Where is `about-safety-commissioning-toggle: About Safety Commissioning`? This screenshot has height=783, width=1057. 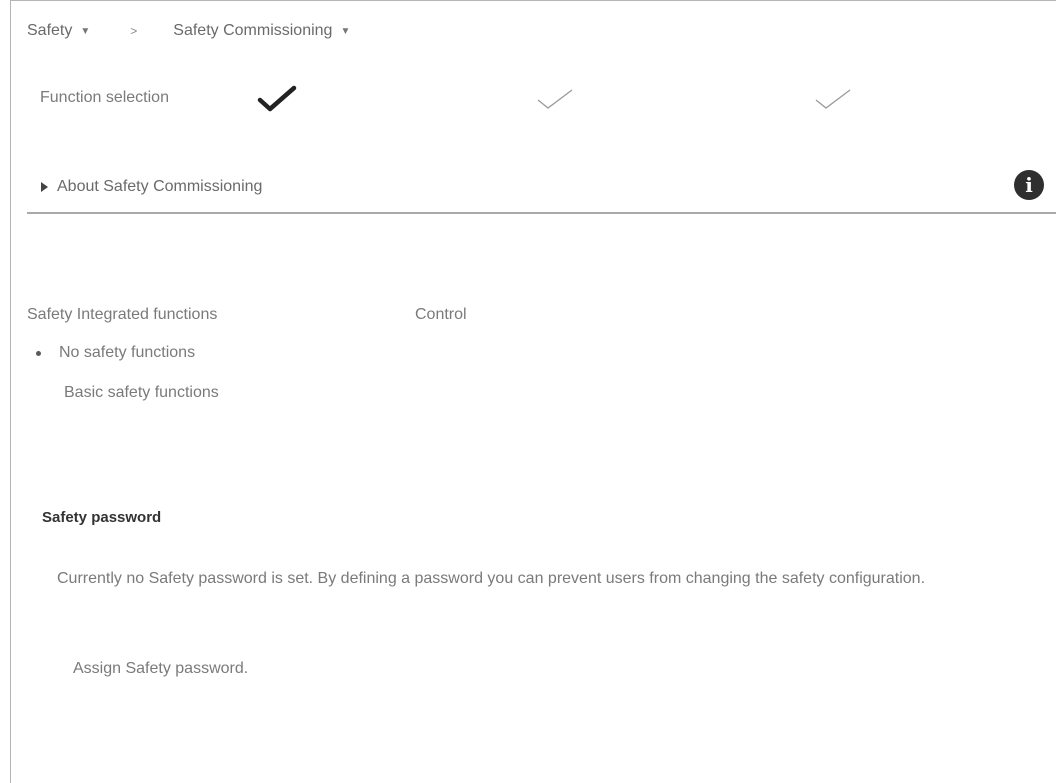
about-safety-commissioning-toggle: About Safety Commissioning is located at coordinates (159, 187).